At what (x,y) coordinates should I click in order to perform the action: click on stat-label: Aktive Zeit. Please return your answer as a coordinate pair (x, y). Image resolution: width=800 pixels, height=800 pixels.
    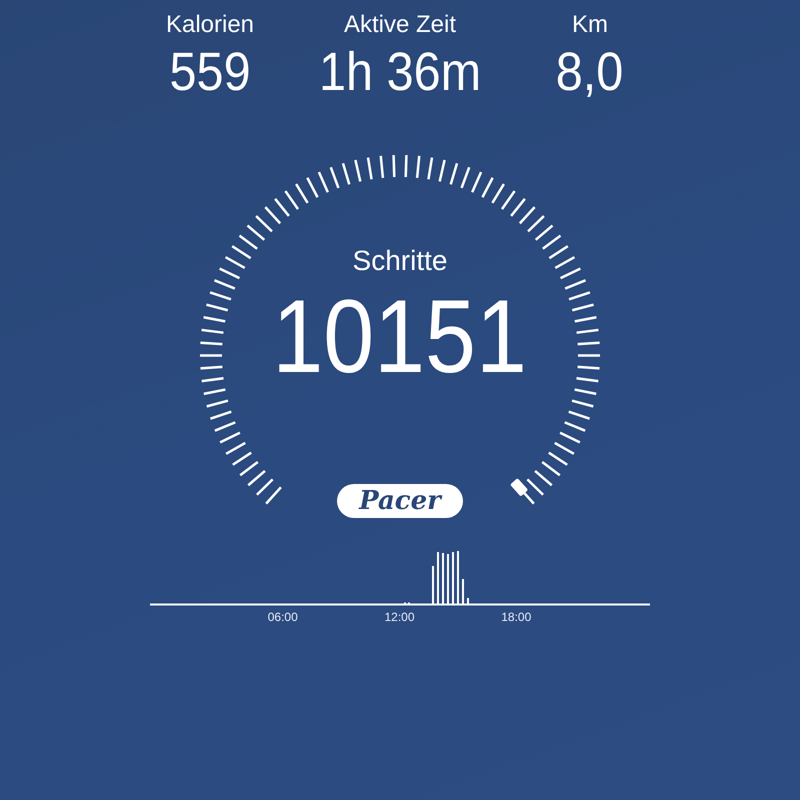
    Looking at the image, I should click on (400, 25).